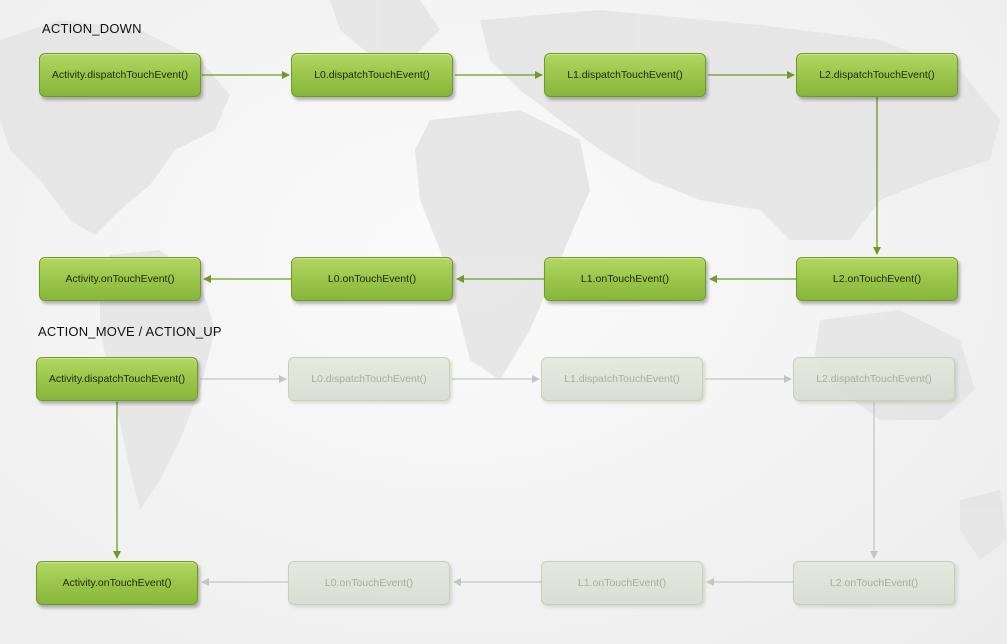 The width and height of the screenshot is (1007, 644). What do you see at coordinates (369, 583) in the screenshot?
I see `node-move-l0-ontouch: L0.onTouchEvent()` at bounding box center [369, 583].